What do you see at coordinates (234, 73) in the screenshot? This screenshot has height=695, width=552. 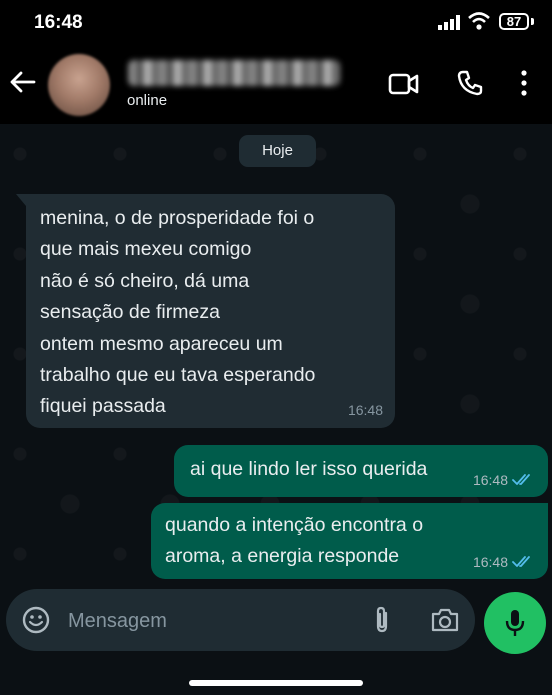 I see `contact-name-redacted` at bounding box center [234, 73].